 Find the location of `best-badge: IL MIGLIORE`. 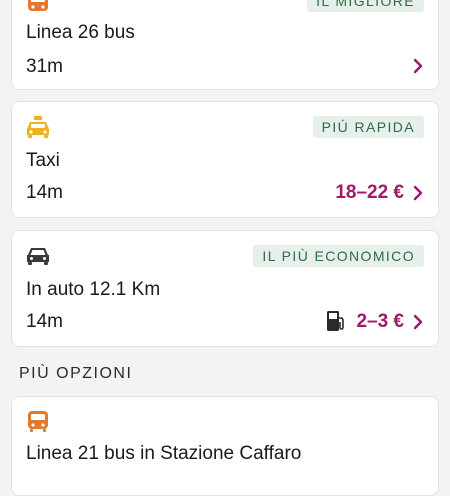

best-badge: IL MIGLIORE is located at coordinates (365, 6).